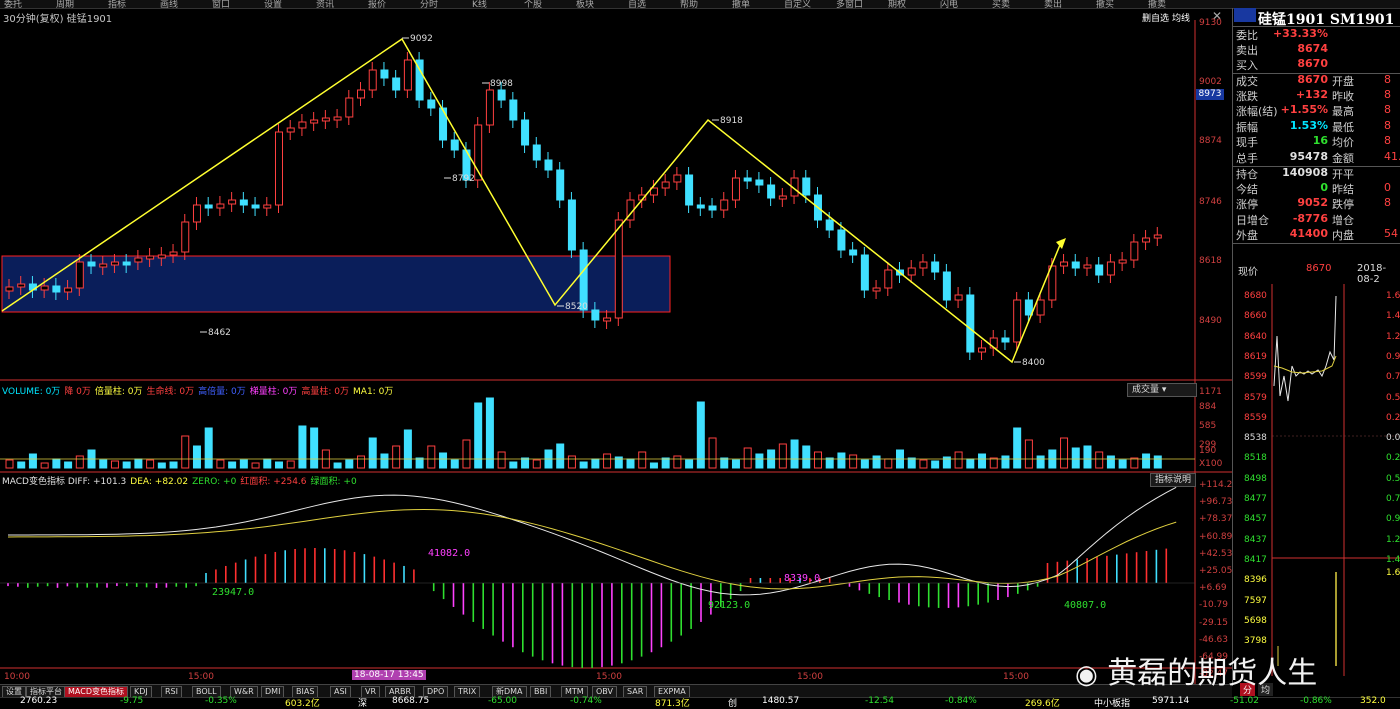 This screenshot has height=709, width=1400. What do you see at coordinates (31, 392) in the screenshot?
I see `legend-item: VOLUME: 0万` at bounding box center [31, 392].